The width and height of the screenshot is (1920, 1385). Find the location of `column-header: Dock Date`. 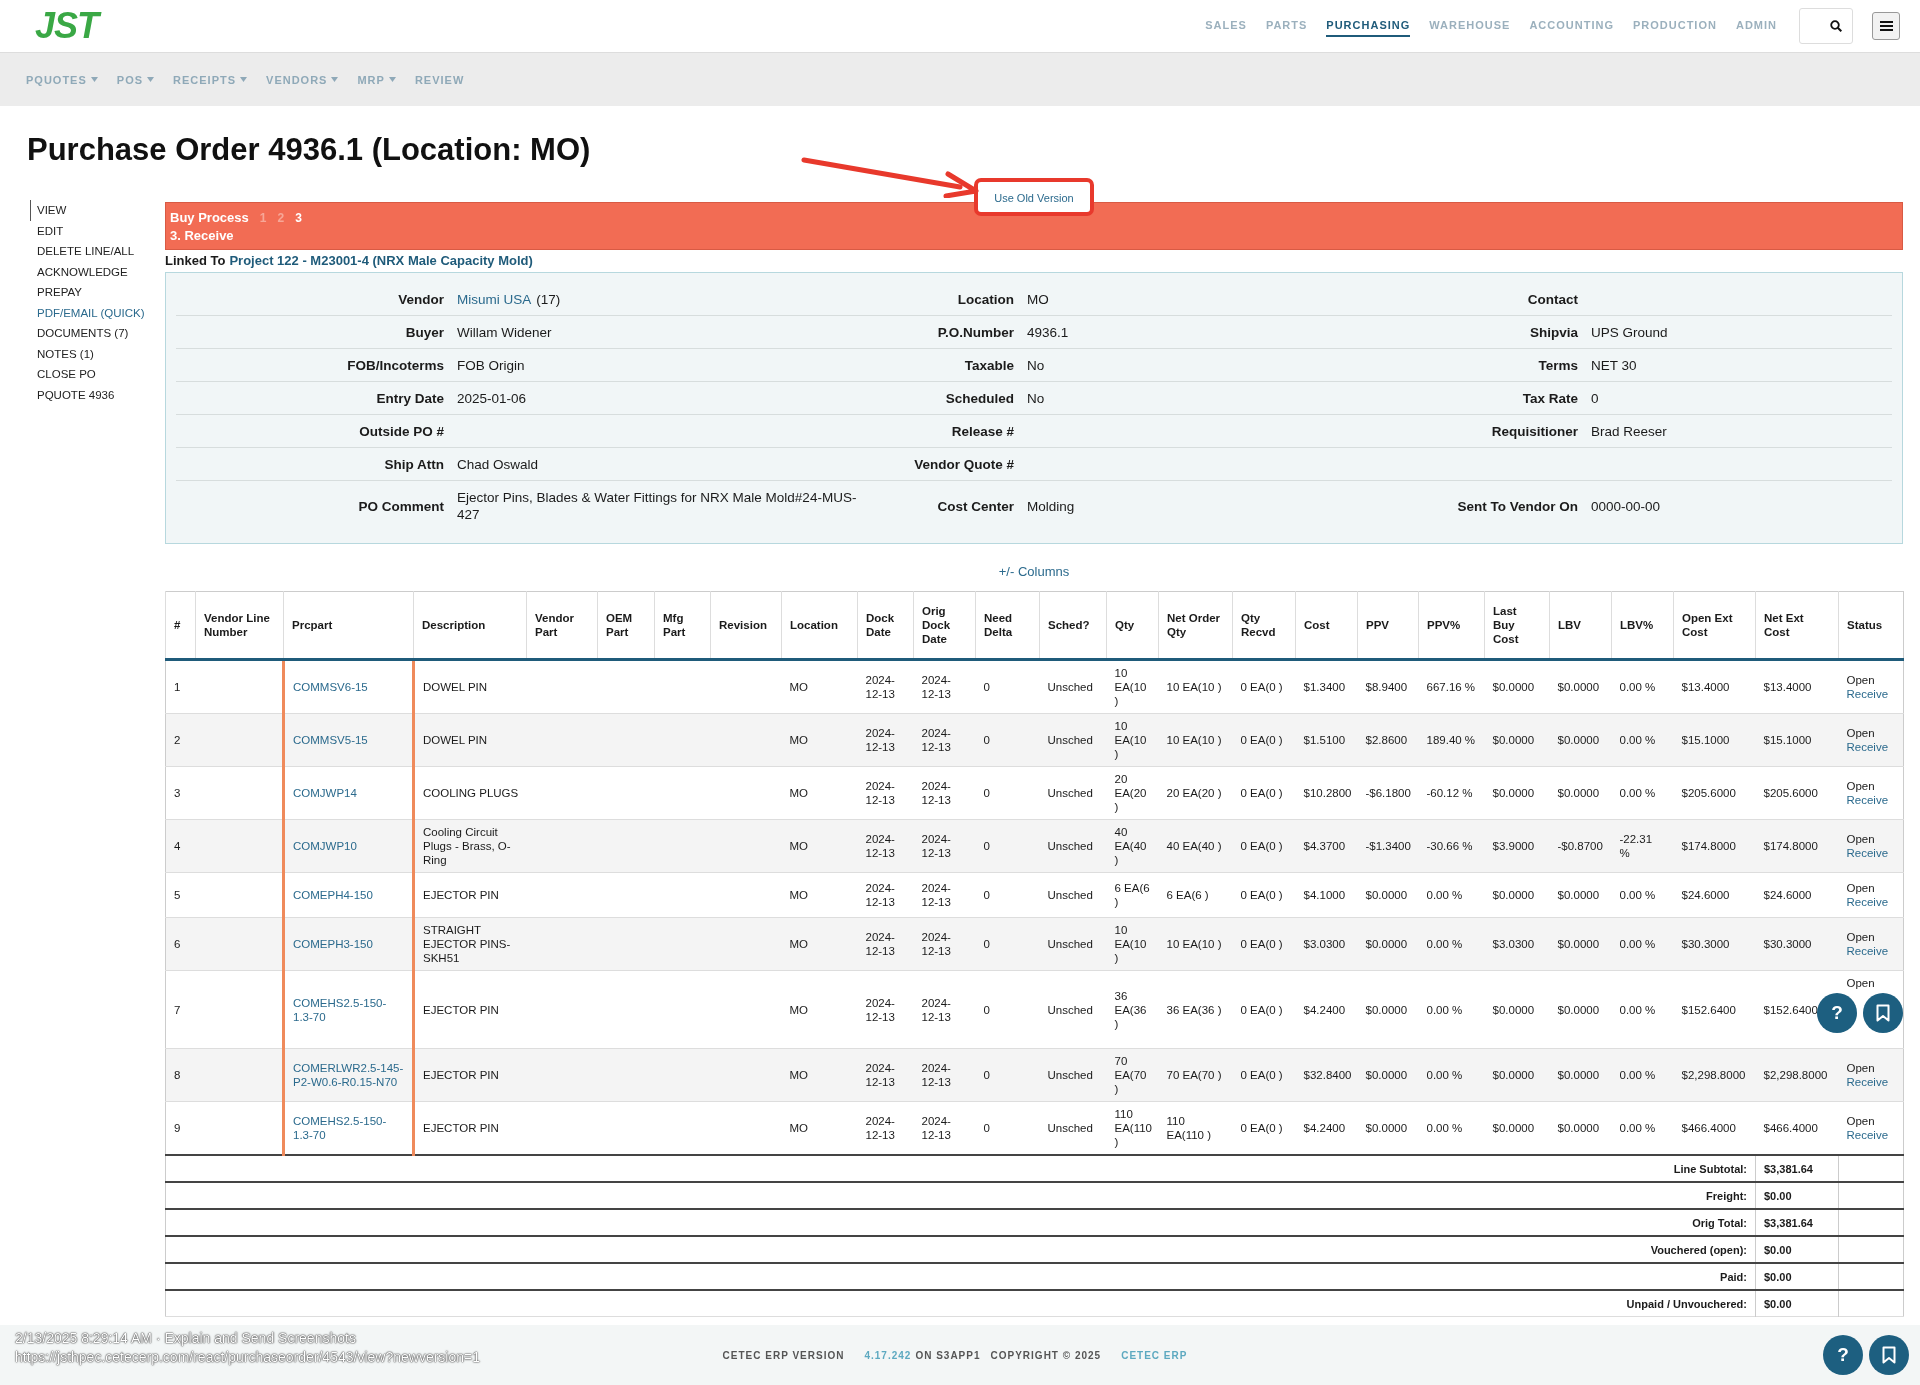

column-header: Dock Date is located at coordinates (885, 625).